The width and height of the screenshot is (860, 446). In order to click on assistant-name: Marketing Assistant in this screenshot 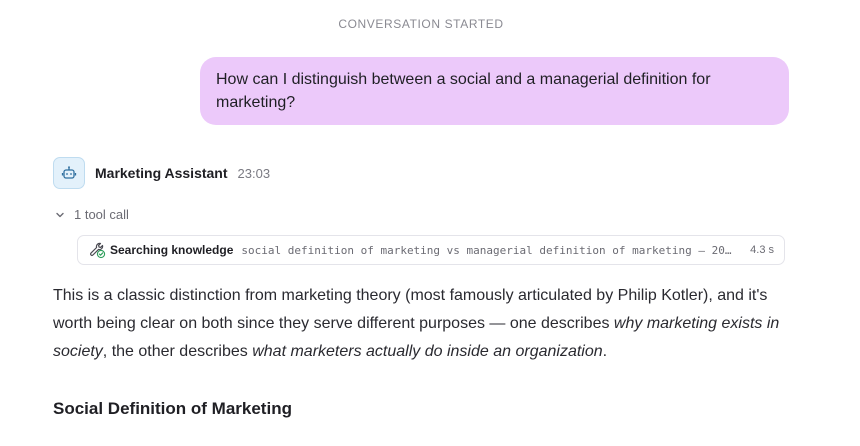, I will do `click(161, 173)`.